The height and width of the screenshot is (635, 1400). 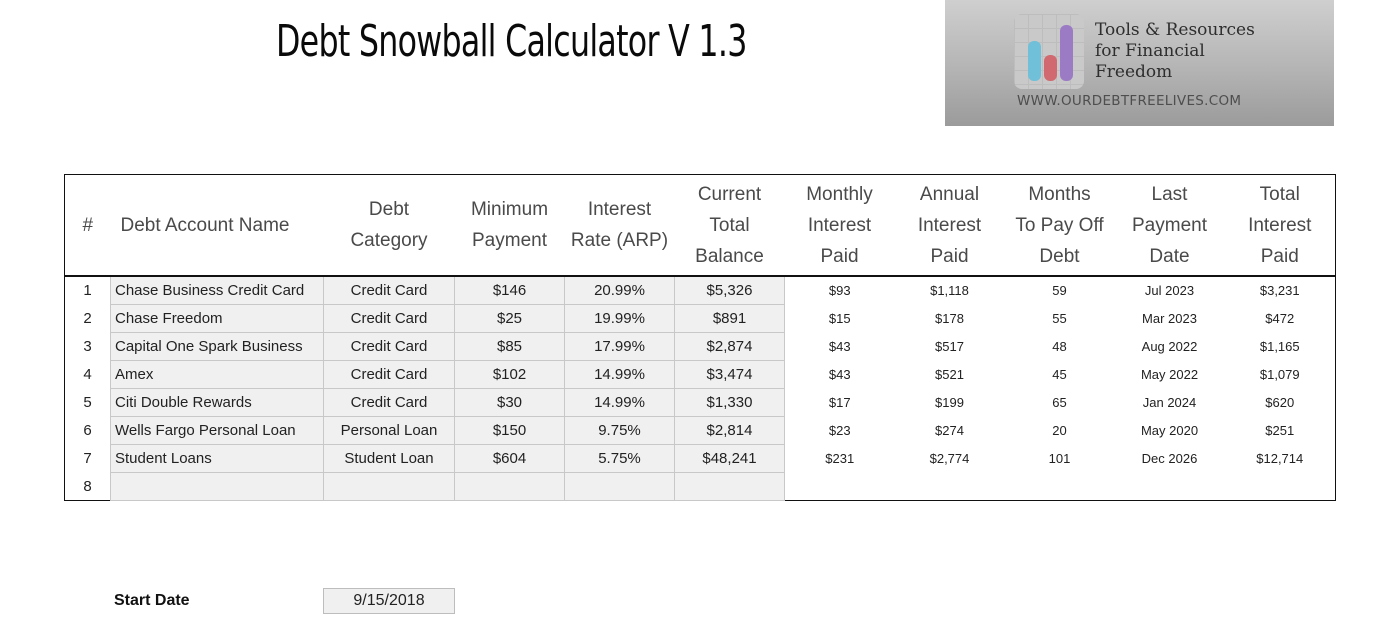 I want to click on header-line: Total, so click(x=729, y=225).